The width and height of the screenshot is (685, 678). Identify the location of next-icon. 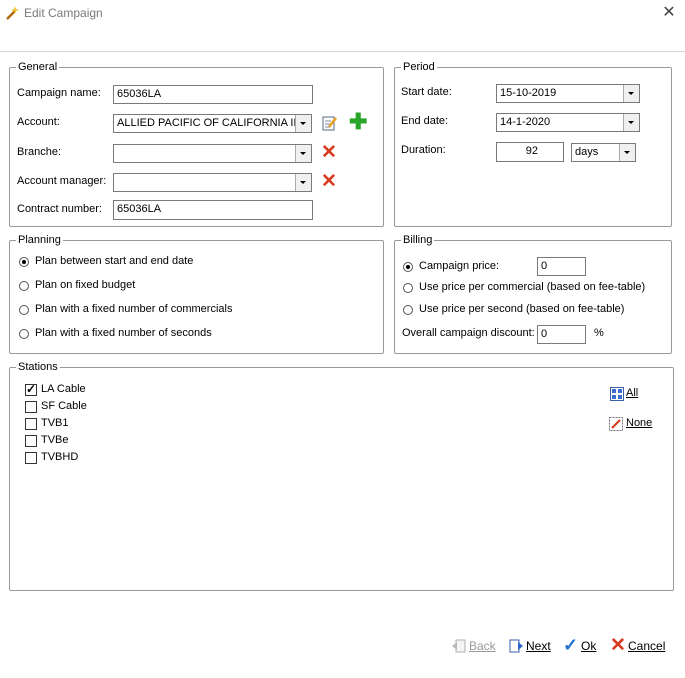
(516, 646).